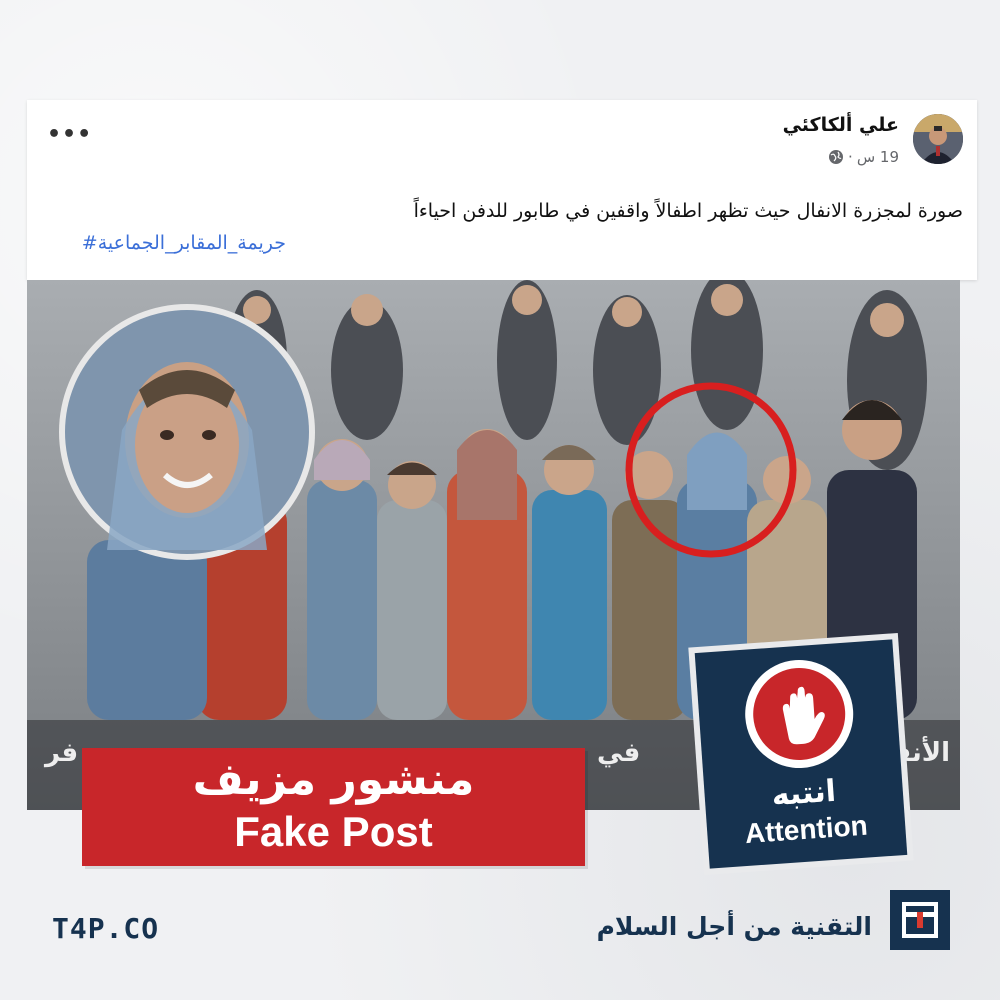 Image resolution: width=1000 pixels, height=1000 pixels. I want to click on t4p-logo-icon, so click(920, 920).